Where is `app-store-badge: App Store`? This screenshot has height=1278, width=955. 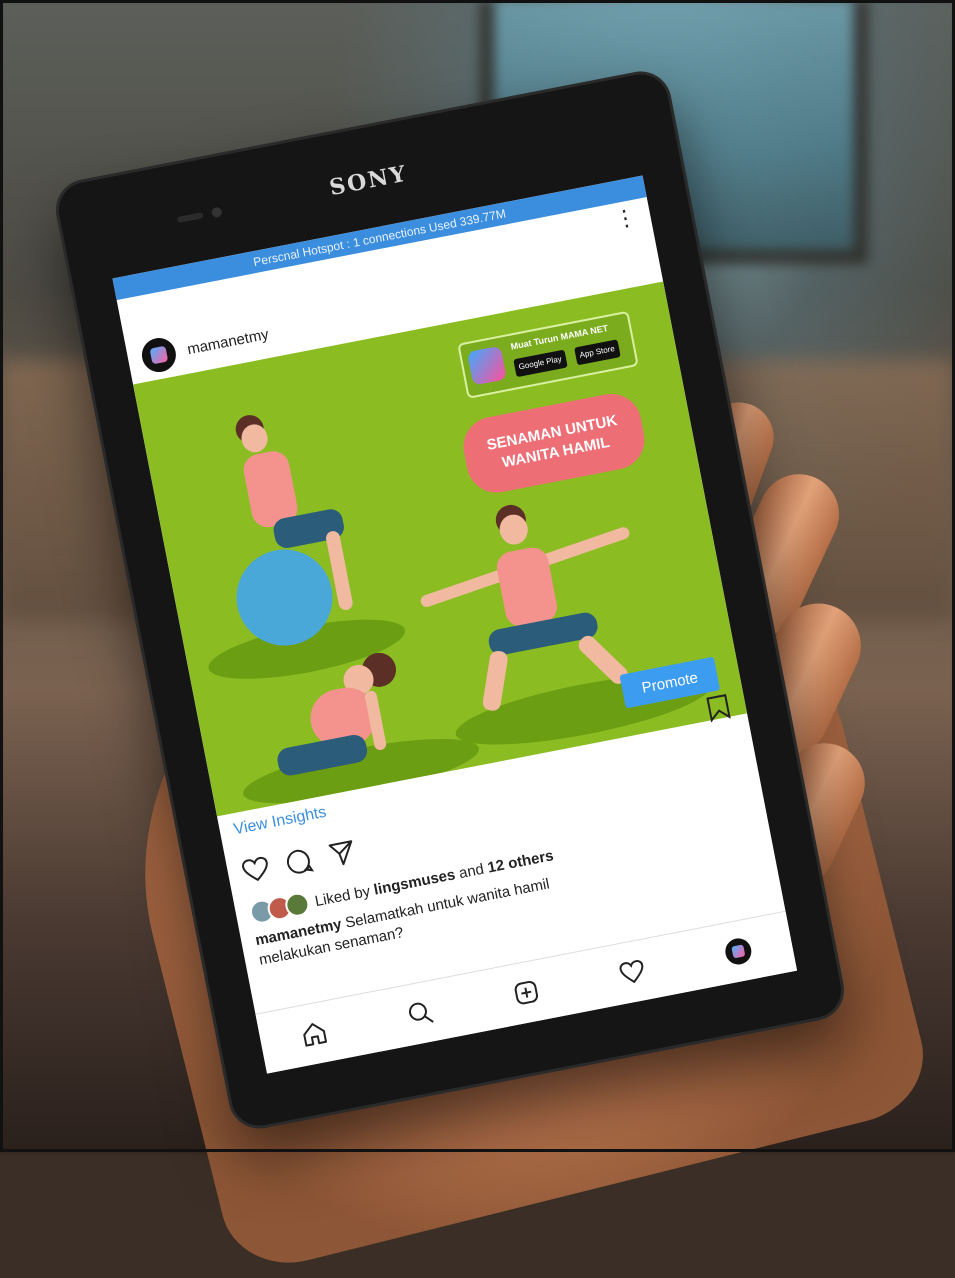 app-store-badge: App Store is located at coordinates (597, 352).